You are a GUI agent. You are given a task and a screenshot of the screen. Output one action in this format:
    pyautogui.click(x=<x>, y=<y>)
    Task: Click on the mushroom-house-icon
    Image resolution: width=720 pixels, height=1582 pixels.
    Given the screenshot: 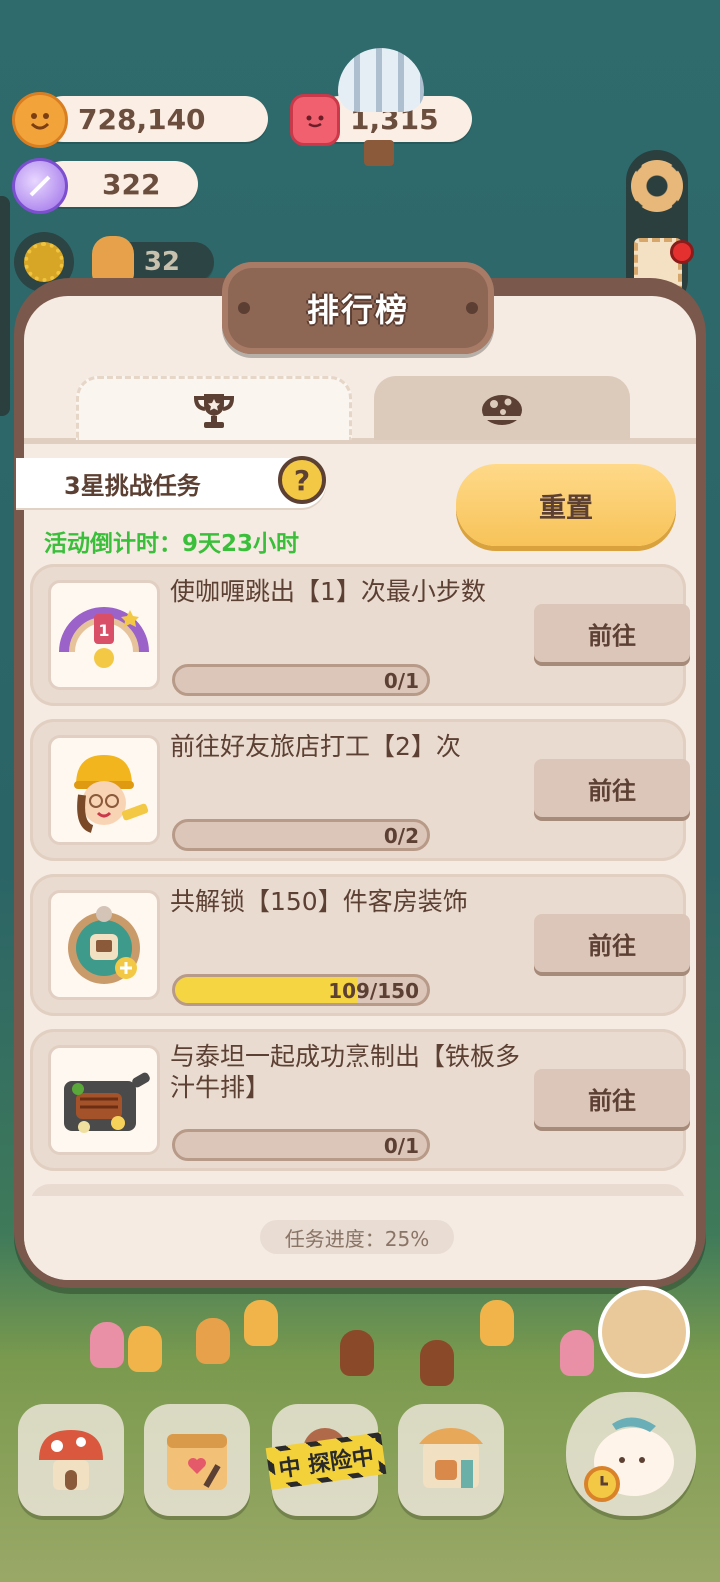 What is the action you would take?
    pyautogui.click(x=71, y=1460)
    